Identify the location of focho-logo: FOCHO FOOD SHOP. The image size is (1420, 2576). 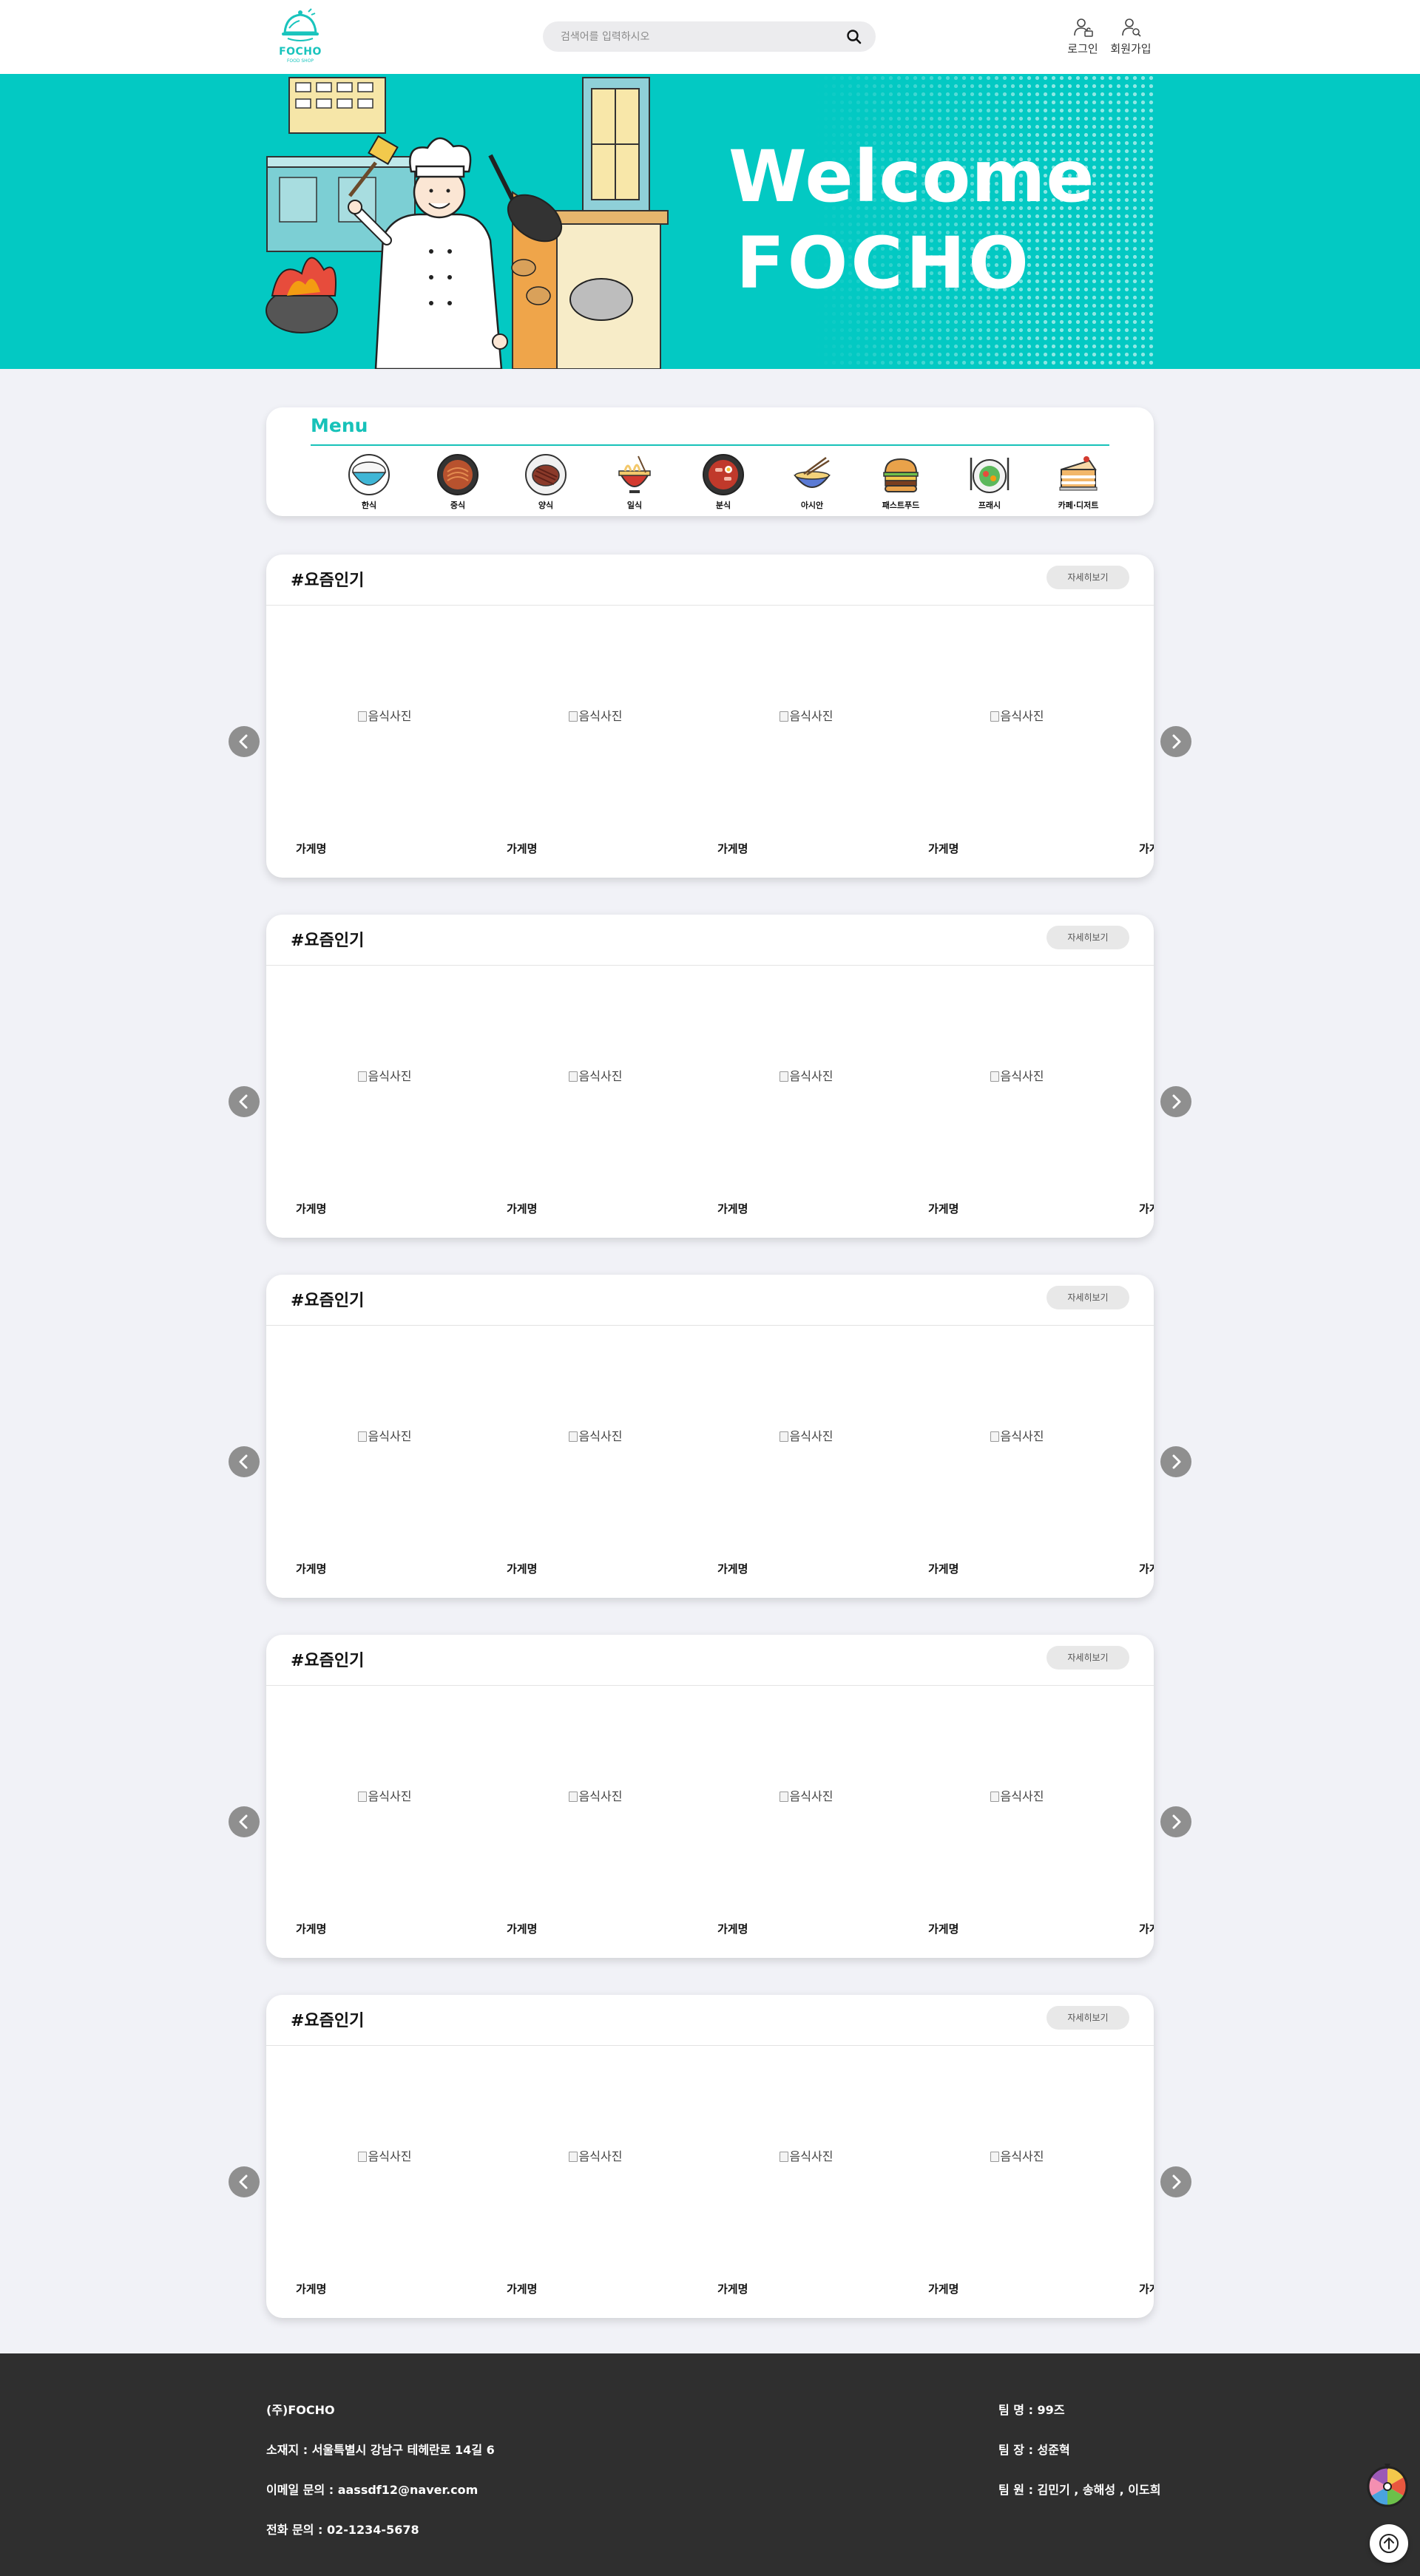
(301, 35).